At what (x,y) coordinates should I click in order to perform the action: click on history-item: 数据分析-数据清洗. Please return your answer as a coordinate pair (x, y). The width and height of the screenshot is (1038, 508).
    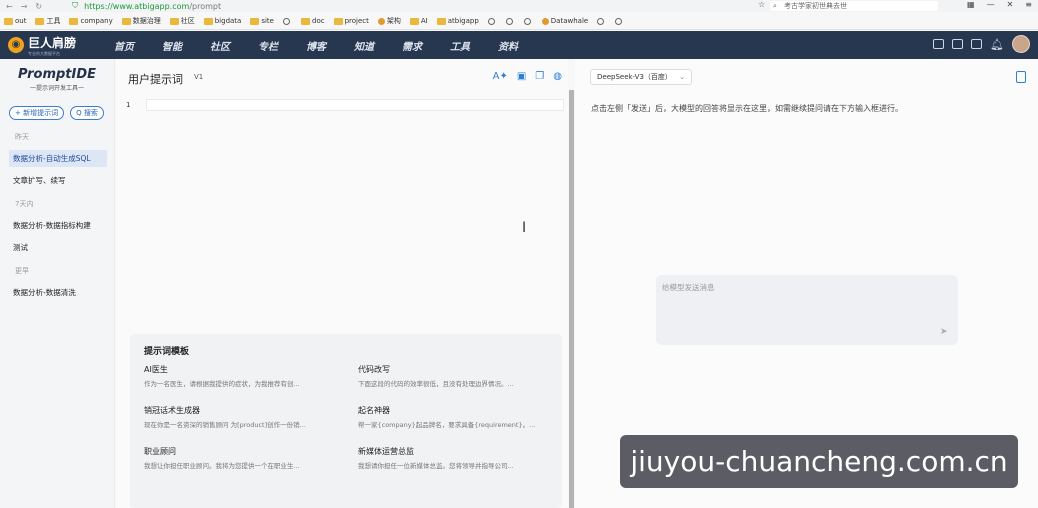
    Looking at the image, I should click on (57, 292).